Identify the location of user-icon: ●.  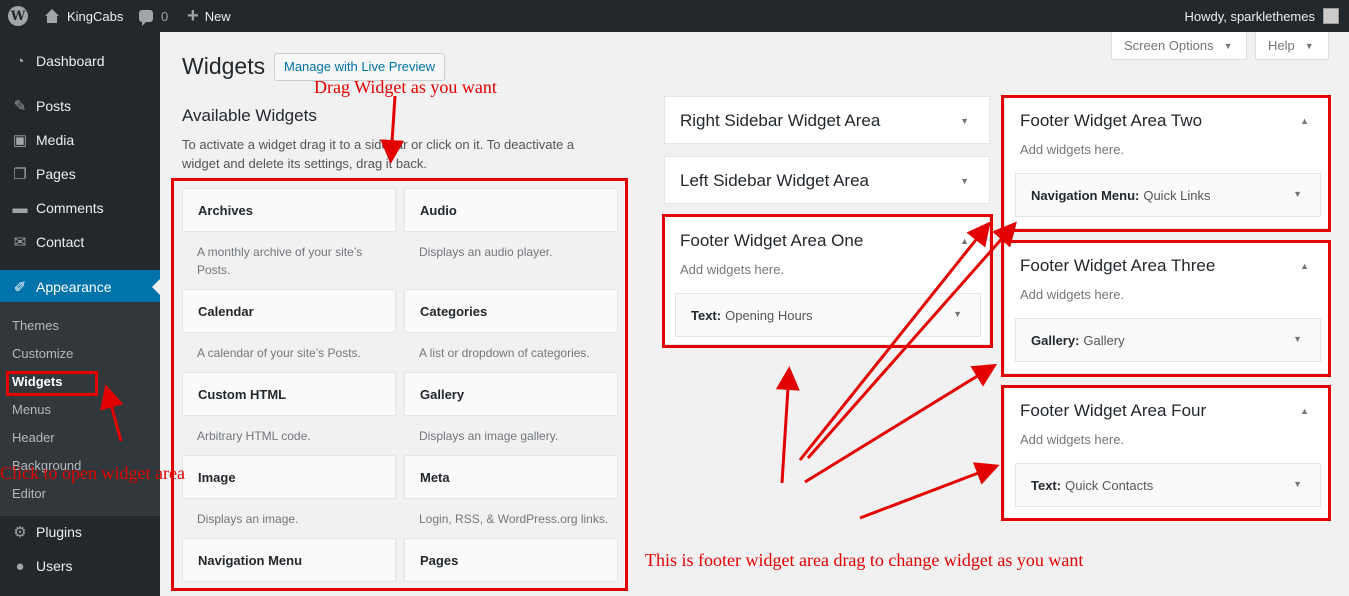
(20, 566).